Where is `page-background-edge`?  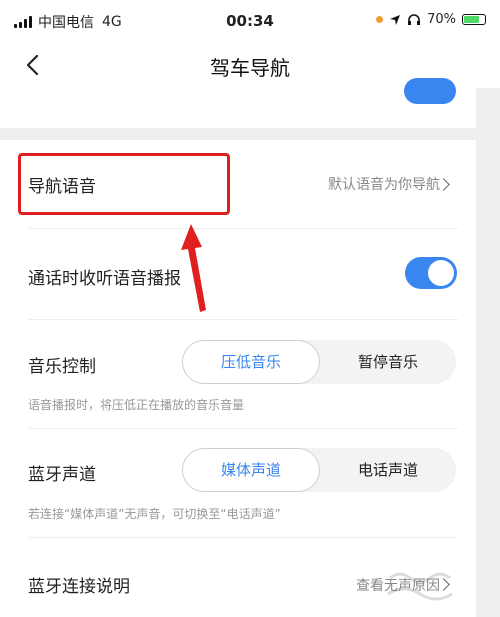 page-background-edge is located at coordinates (488, 352).